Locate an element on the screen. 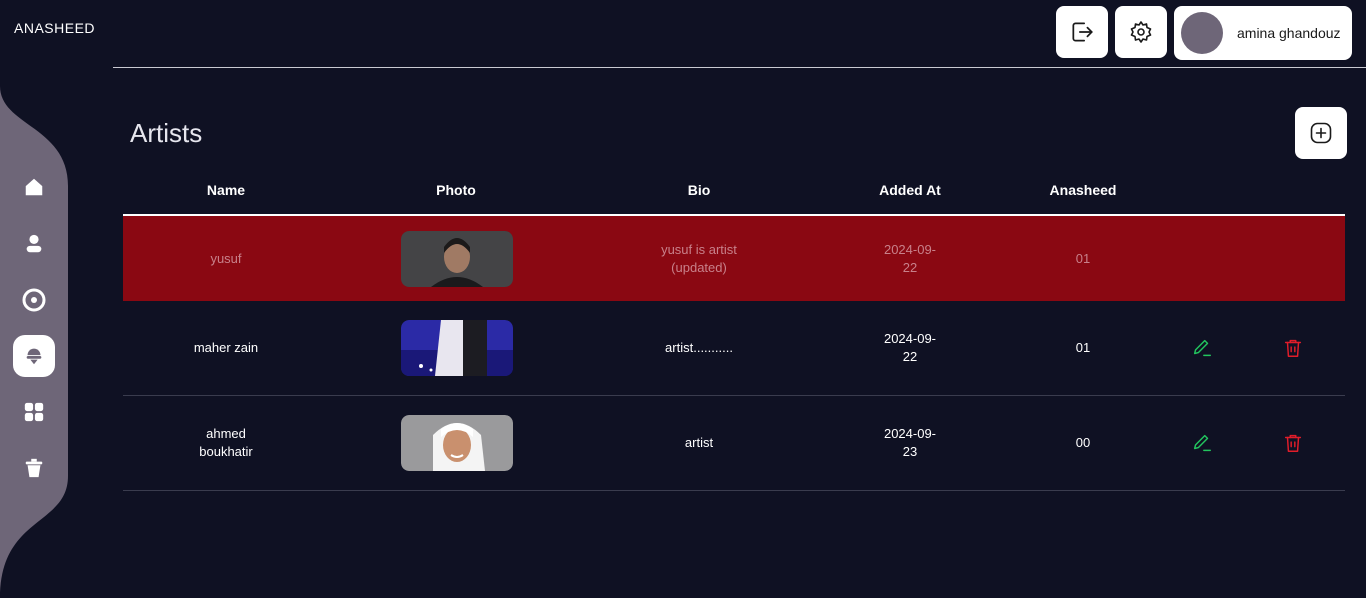  column-header-photo: Photo is located at coordinates (456, 190).